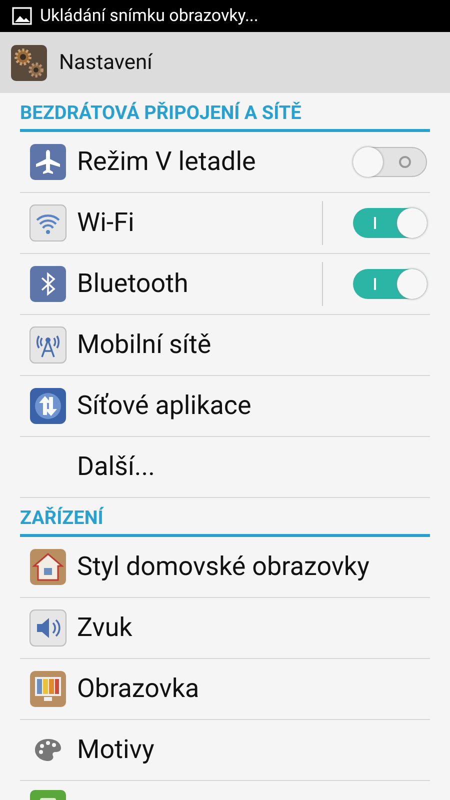  I want to click on image-icon, so click(22, 16).